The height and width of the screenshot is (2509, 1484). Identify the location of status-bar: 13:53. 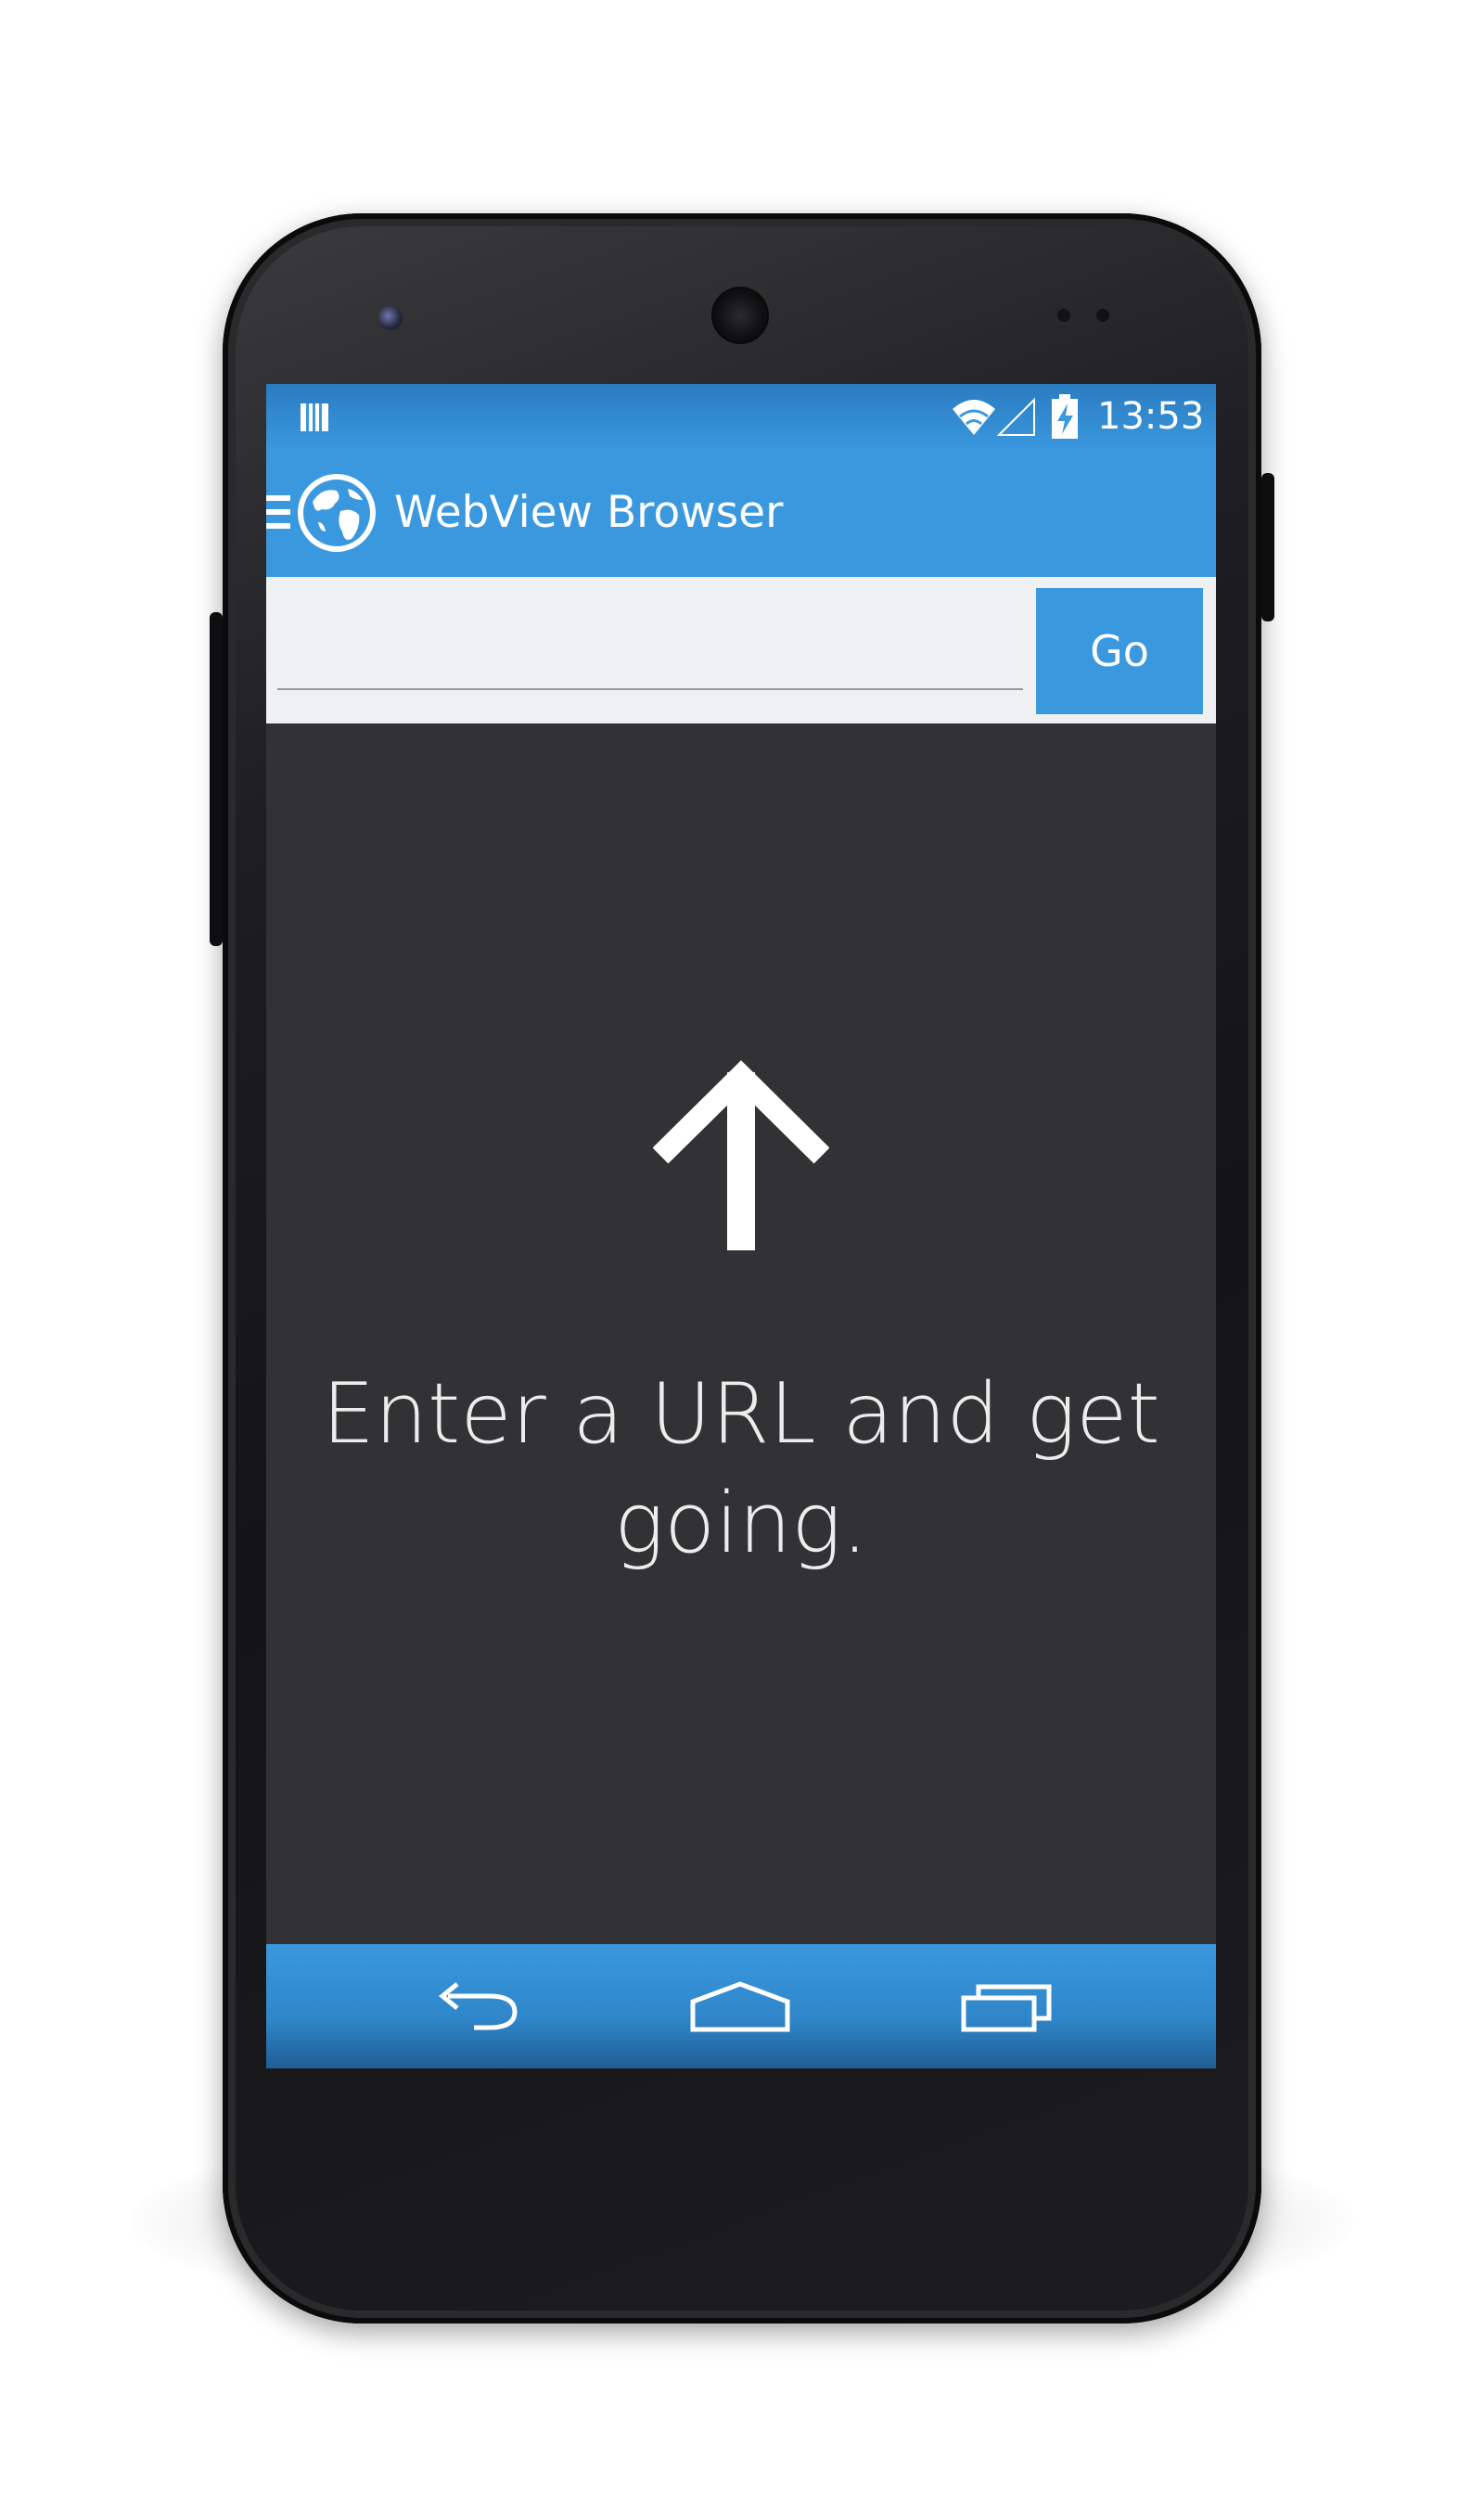
(741, 417).